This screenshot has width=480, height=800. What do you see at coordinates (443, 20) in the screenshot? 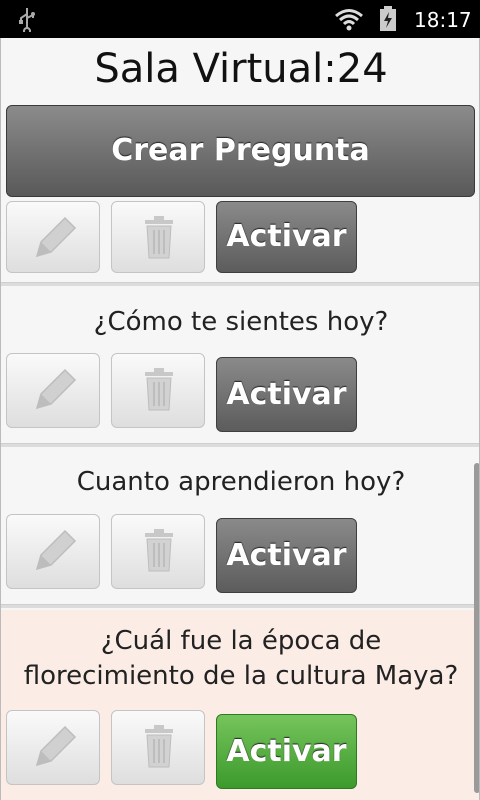
I see `clock: 18:17` at bounding box center [443, 20].